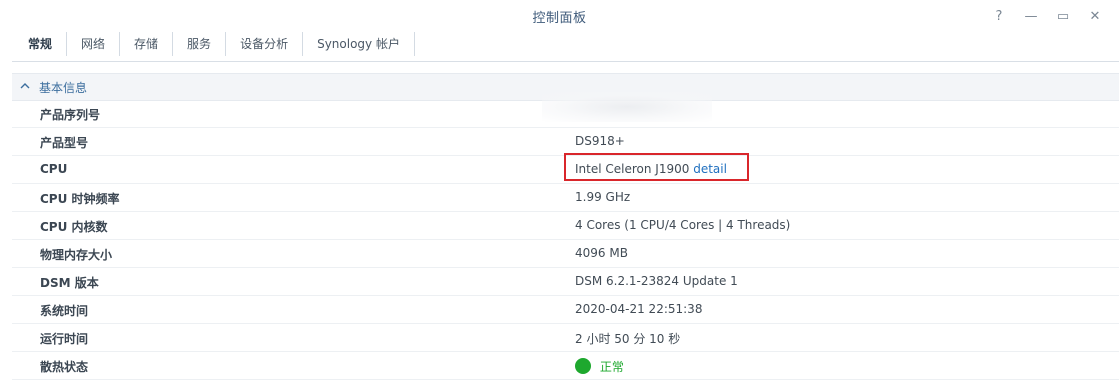 The height and width of the screenshot is (386, 1119). Describe the element at coordinates (565, 61) in the screenshot. I see `tab-divider` at that location.